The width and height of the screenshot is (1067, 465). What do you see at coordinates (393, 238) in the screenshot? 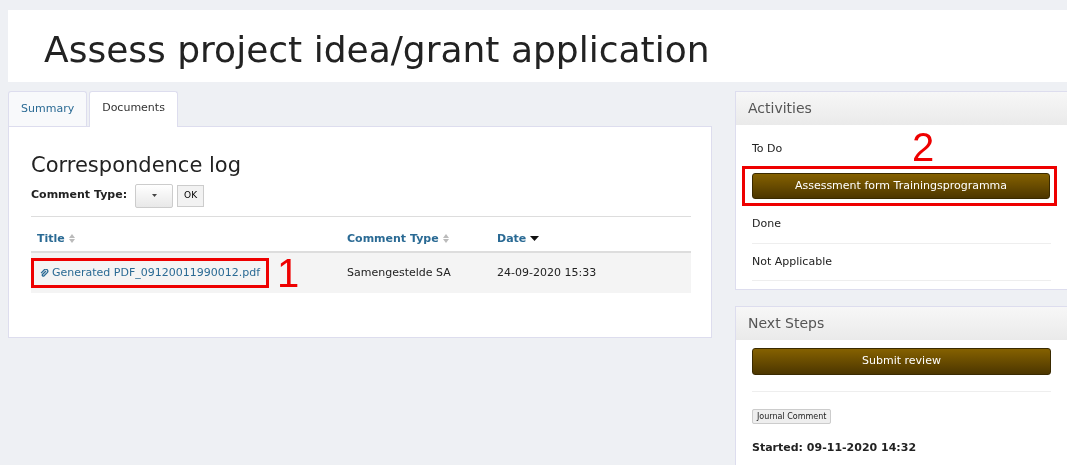
I see `column-header: Comment Type` at bounding box center [393, 238].